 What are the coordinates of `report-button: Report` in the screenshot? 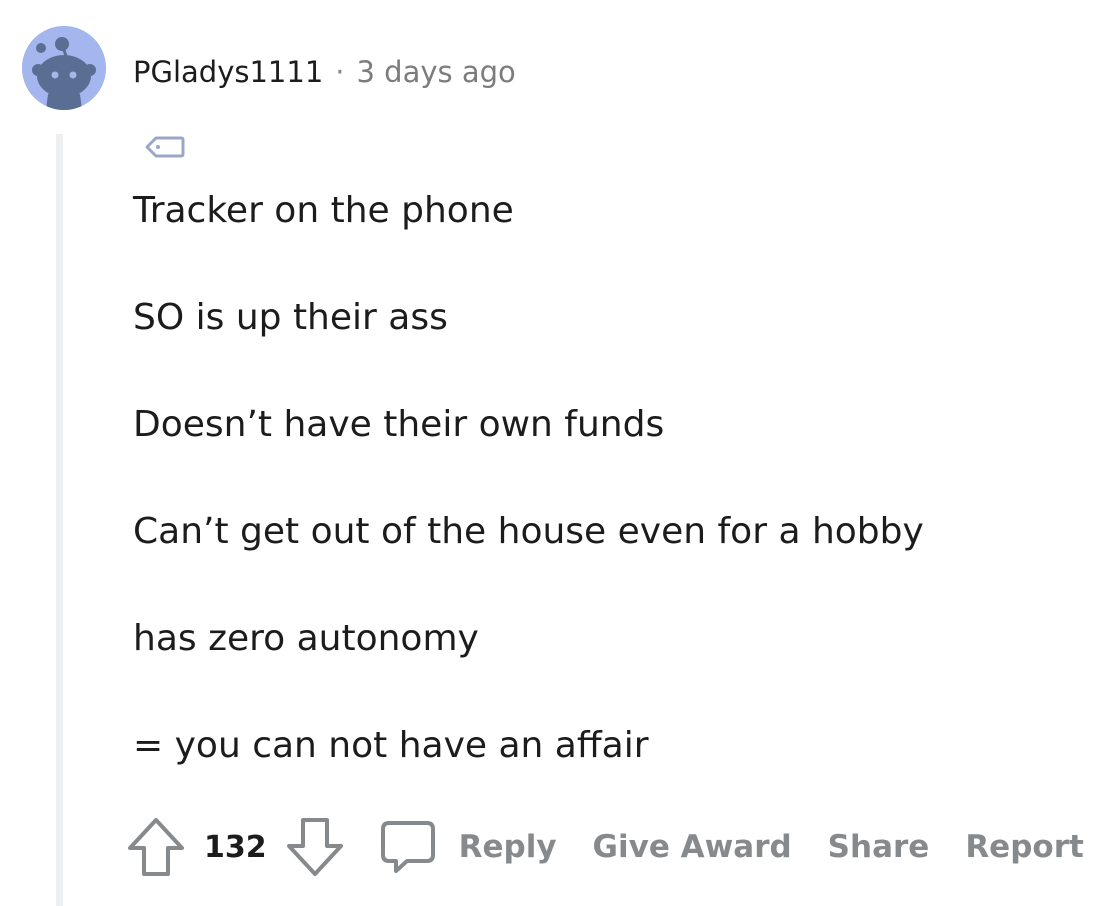 It's located at (1024, 847).